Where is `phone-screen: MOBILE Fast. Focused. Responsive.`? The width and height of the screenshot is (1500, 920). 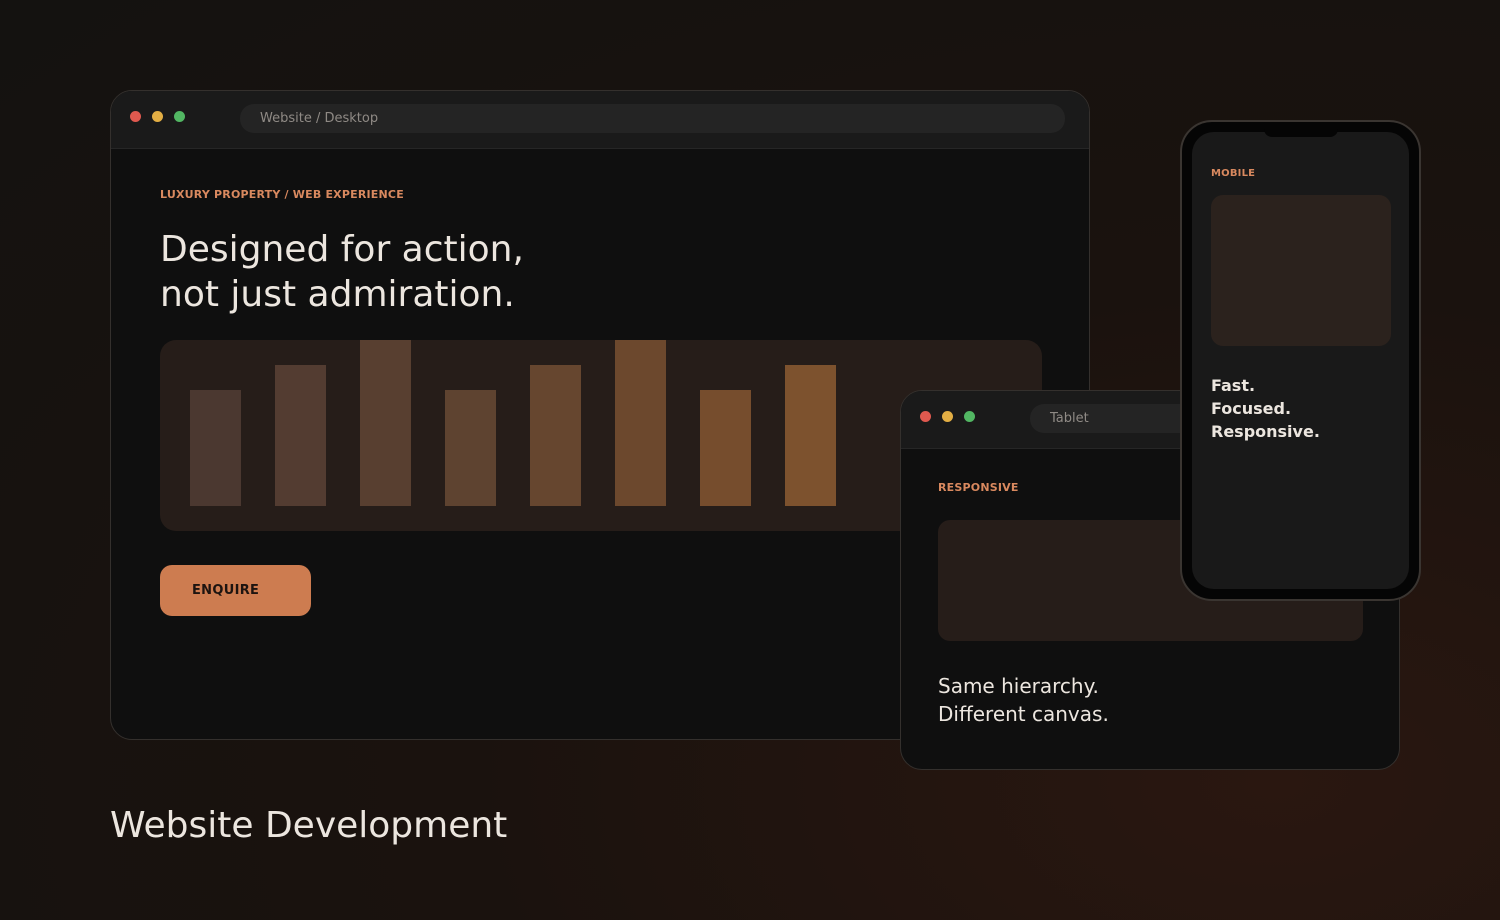 phone-screen: MOBILE Fast. Focused. Responsive. is located at coordinates (1300, 360).